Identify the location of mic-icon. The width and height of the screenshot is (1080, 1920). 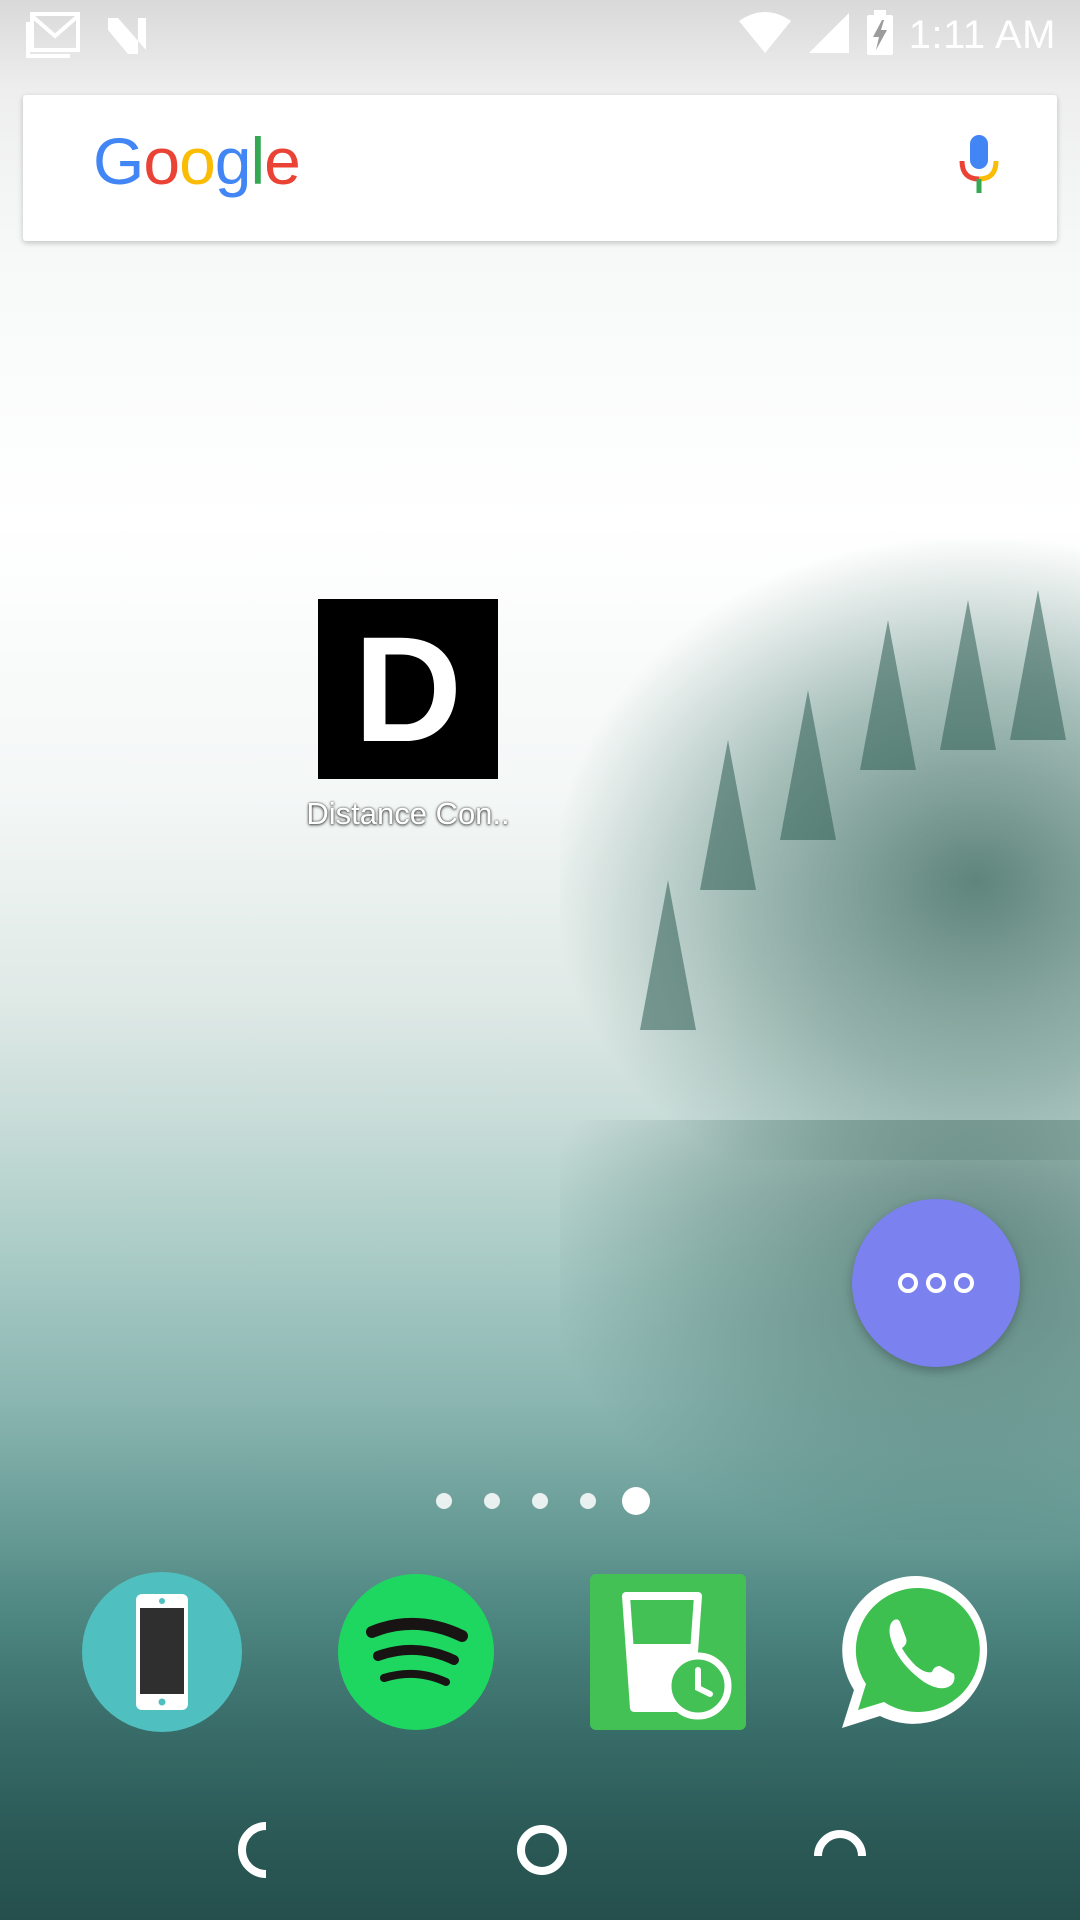
(979, 167).